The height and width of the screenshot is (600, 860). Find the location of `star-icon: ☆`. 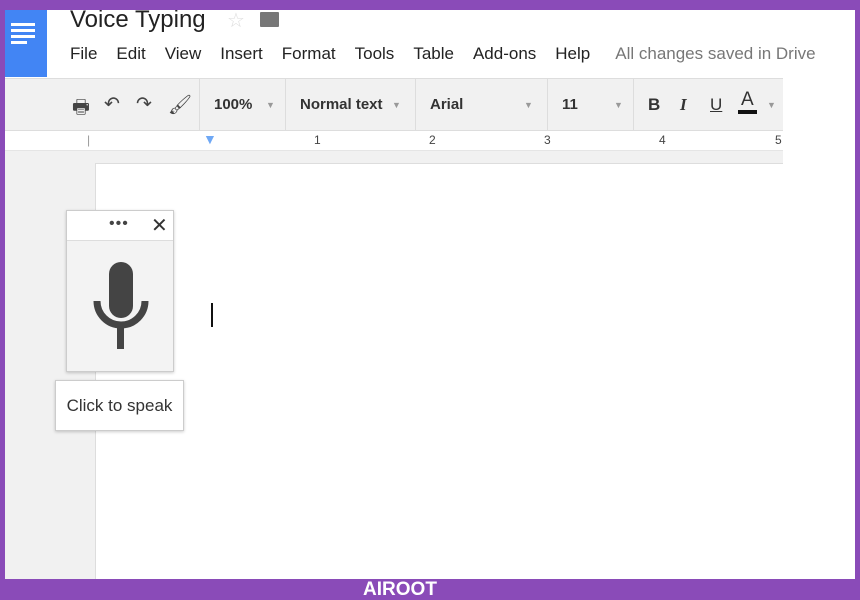

star-icon: ☆ is located at coordinates (236, 21).